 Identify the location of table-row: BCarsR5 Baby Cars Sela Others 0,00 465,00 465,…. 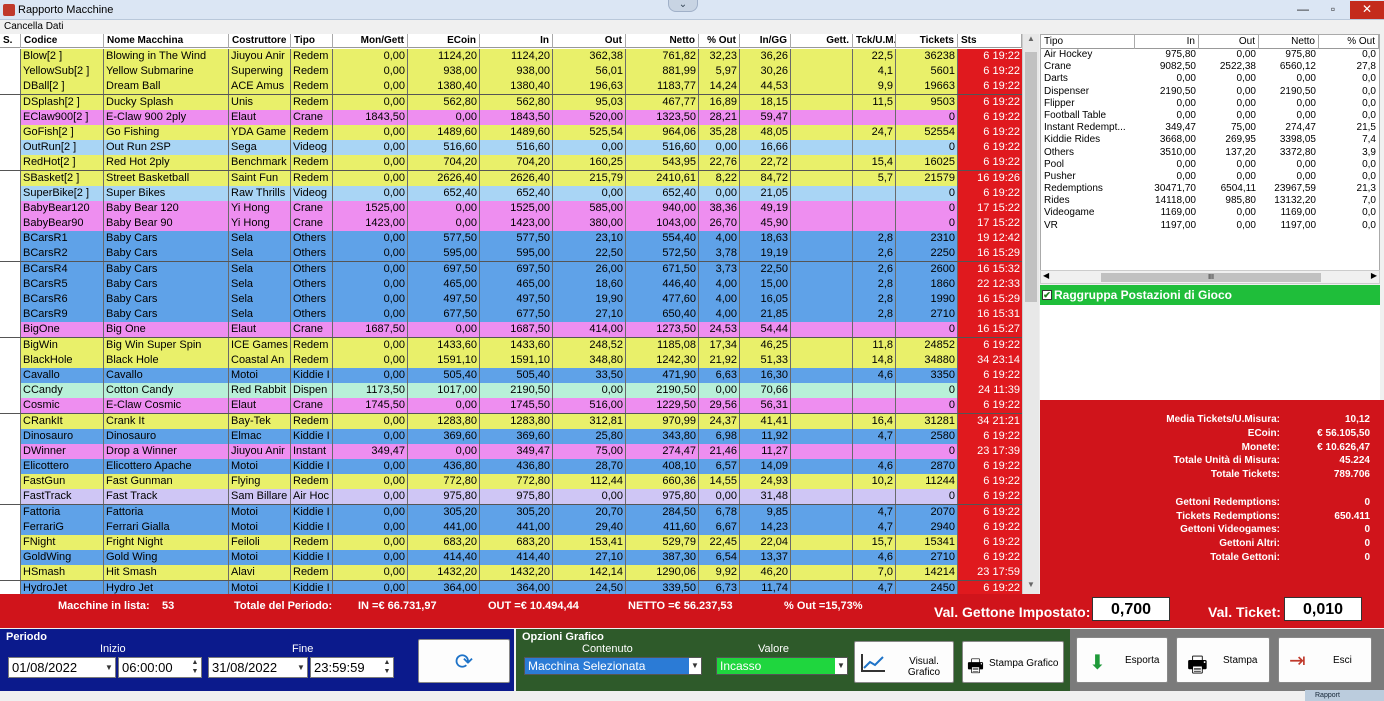
(511, 284).